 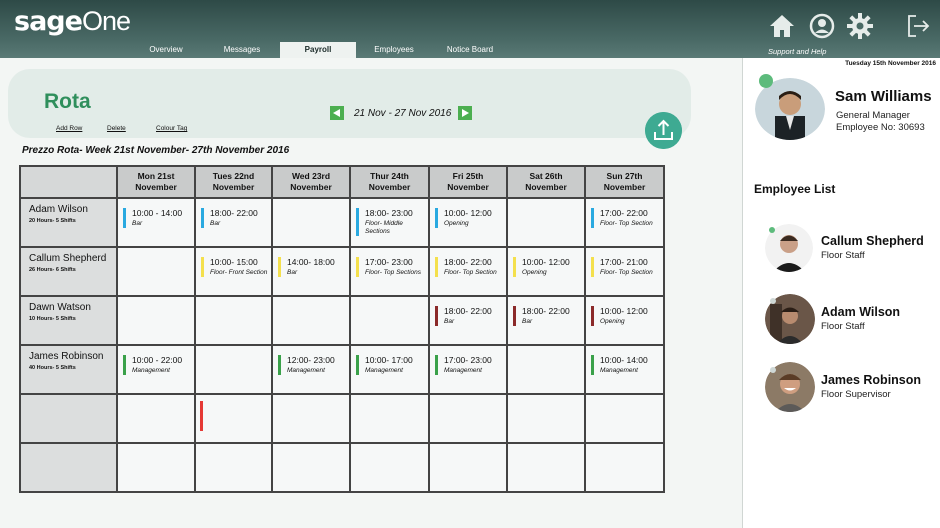 What do you see at coordinates (68, 271) in the screenshot?
I see `employee-cell: Callum Shepherd 26 Hours- 6 Shifts` at bounding box center [68, 271].